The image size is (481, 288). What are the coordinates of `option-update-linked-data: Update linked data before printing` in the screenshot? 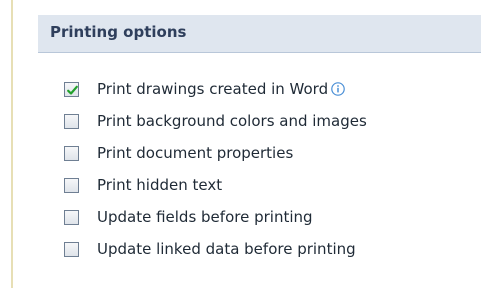 It's located at (215, 249).